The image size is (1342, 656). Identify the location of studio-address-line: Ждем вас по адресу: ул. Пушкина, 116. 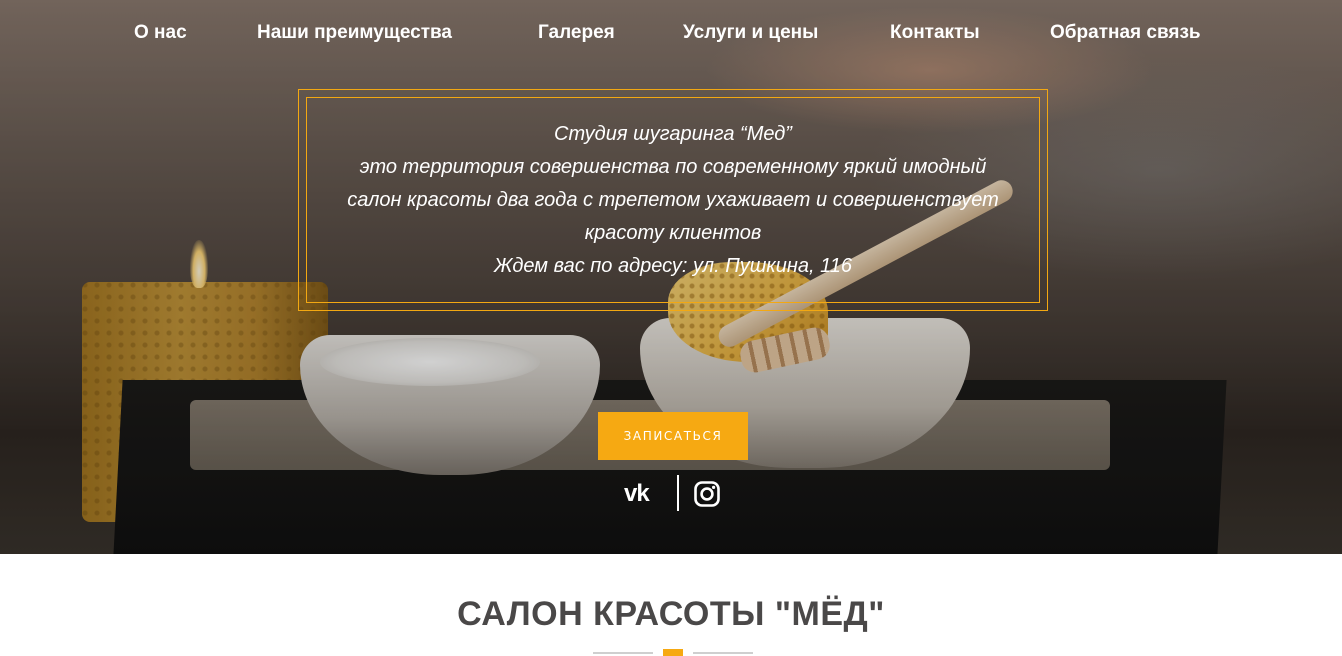
(673, 266).